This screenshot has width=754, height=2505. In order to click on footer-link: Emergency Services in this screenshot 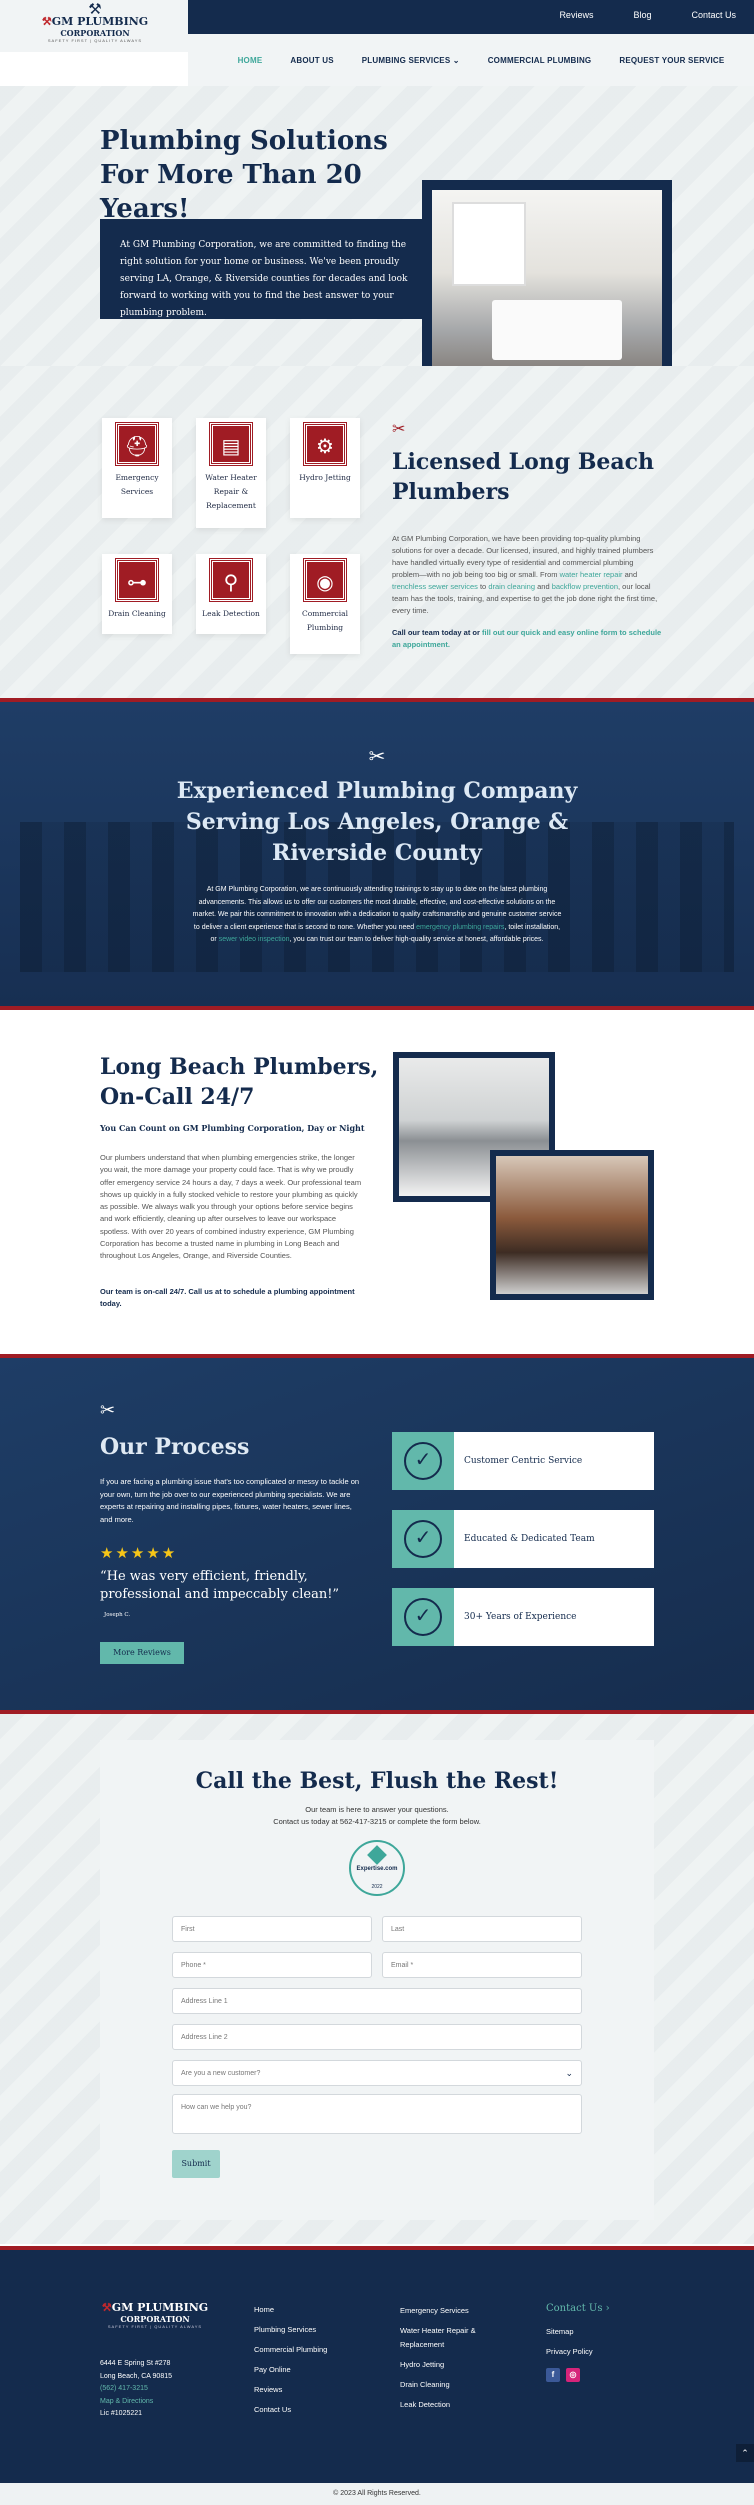, I will do `click(450, 2311)`.